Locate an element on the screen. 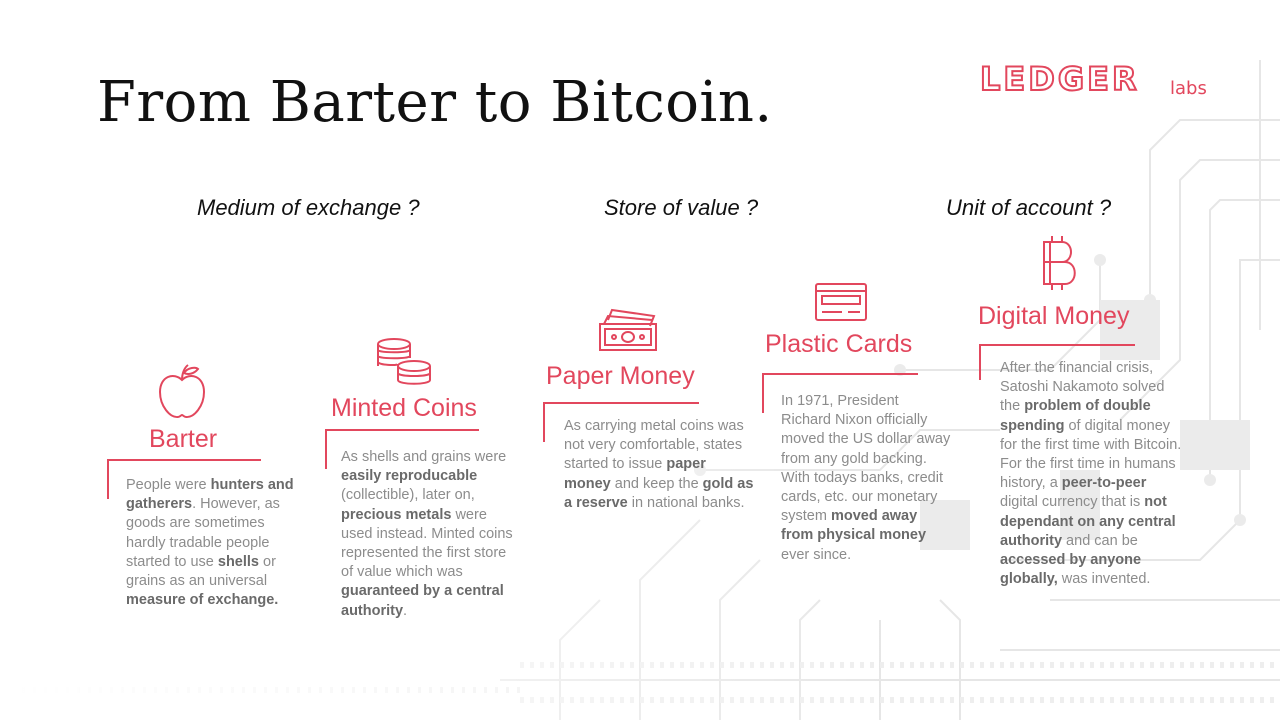 The height and width of the screenshot is (720, 1280). body-text: . is located at coordinates (405, 610).